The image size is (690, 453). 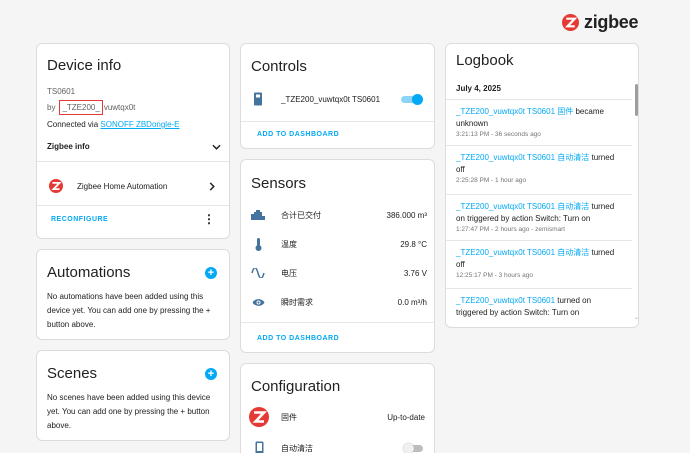 What do you see at coordinates (494, 275) in the screenshot?
I see `log-time: 12:25:17 PM - 3 hours ago` at bounding box center [494, 275].